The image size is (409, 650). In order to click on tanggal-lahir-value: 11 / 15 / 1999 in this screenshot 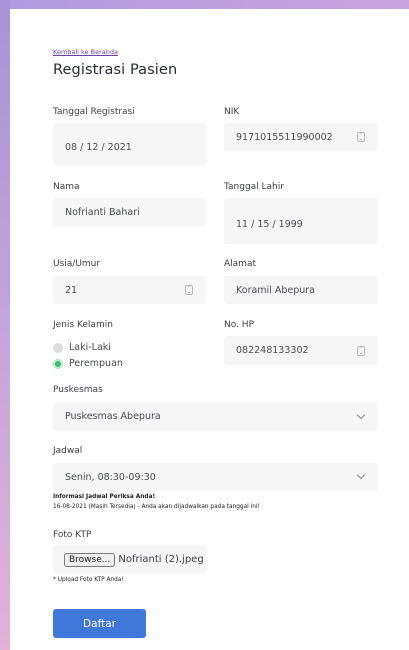, I will do `click(269, 224)`.